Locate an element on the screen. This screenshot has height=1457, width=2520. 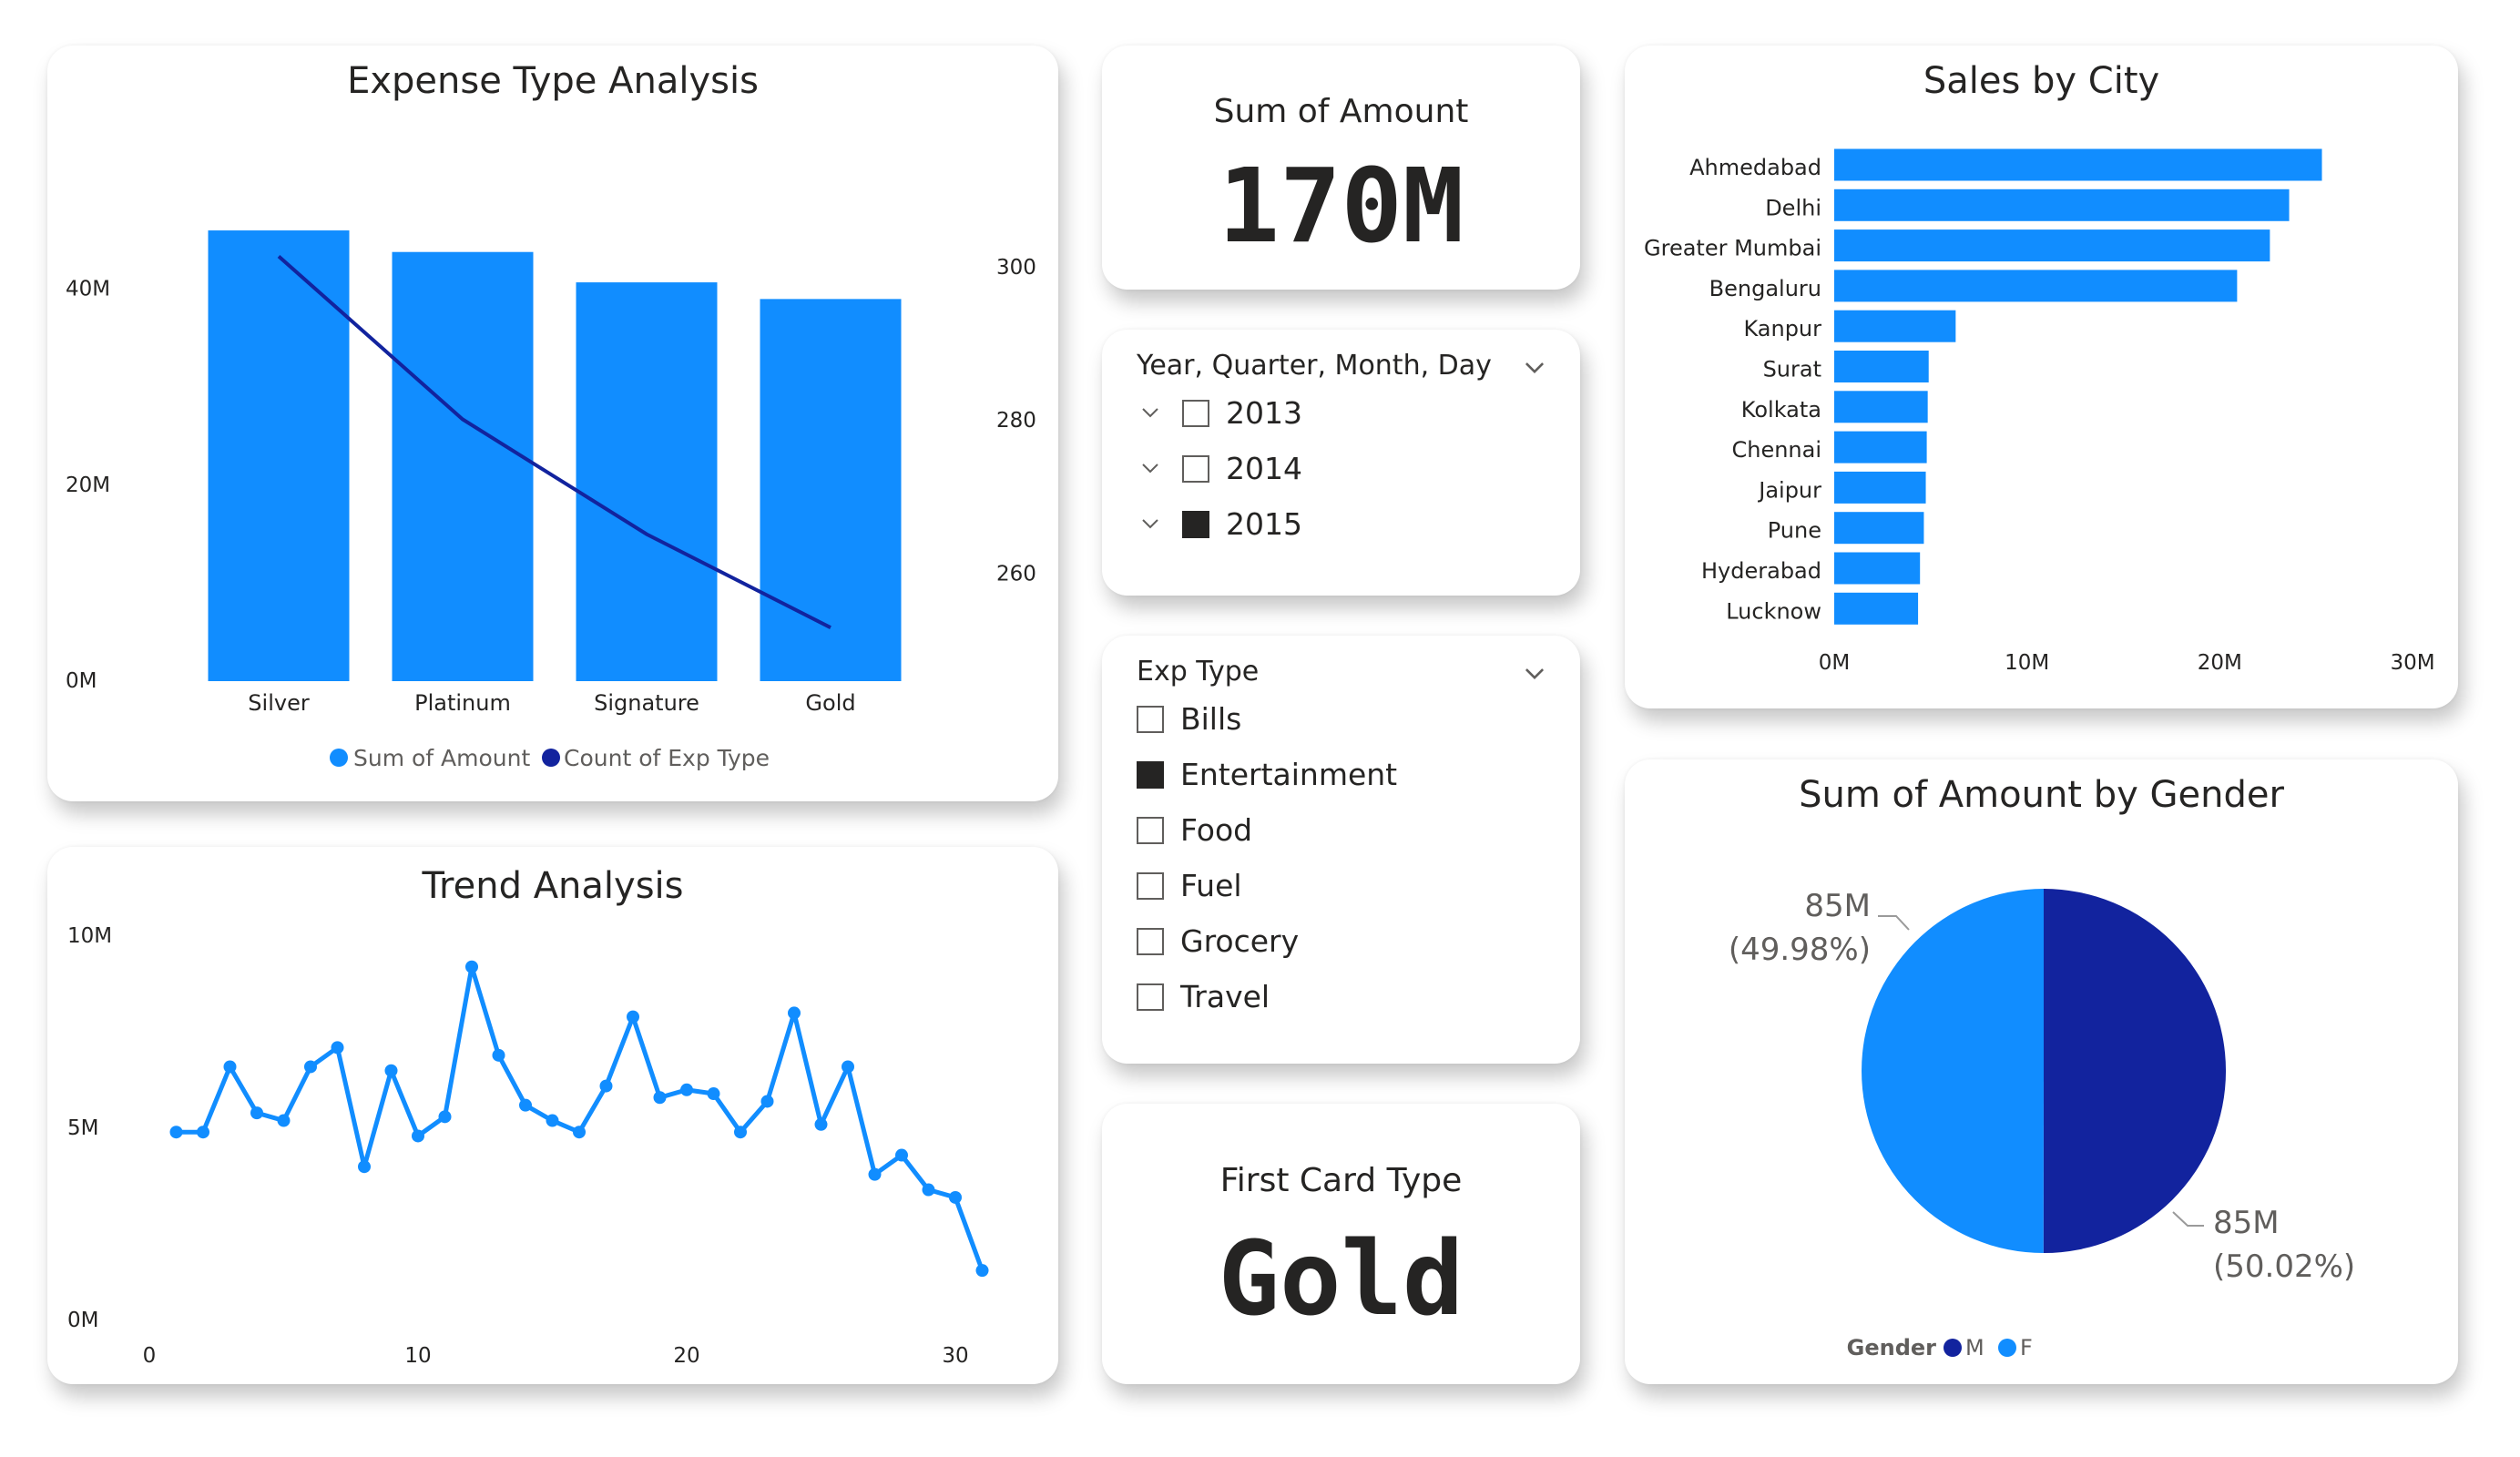
exp-slicer-item-travel: Travel is located at coordinates (1203, 997).